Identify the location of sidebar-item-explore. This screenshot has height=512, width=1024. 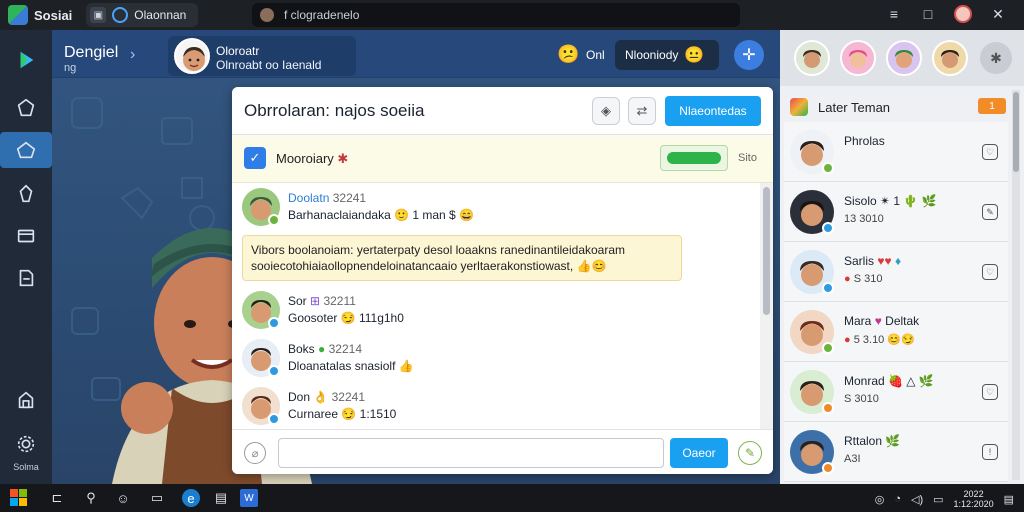
(26, 108).